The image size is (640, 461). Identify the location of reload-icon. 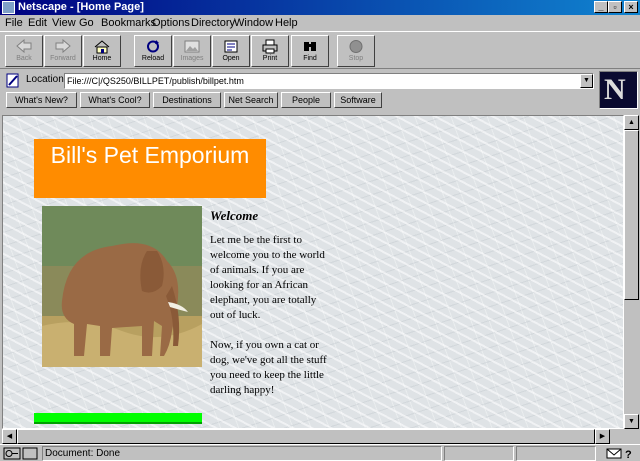
(153, 46).